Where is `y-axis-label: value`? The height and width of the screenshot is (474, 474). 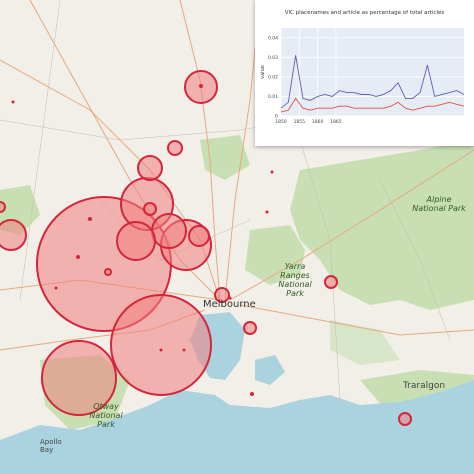
y-axis-label: value is located at coordinates (263, 72).